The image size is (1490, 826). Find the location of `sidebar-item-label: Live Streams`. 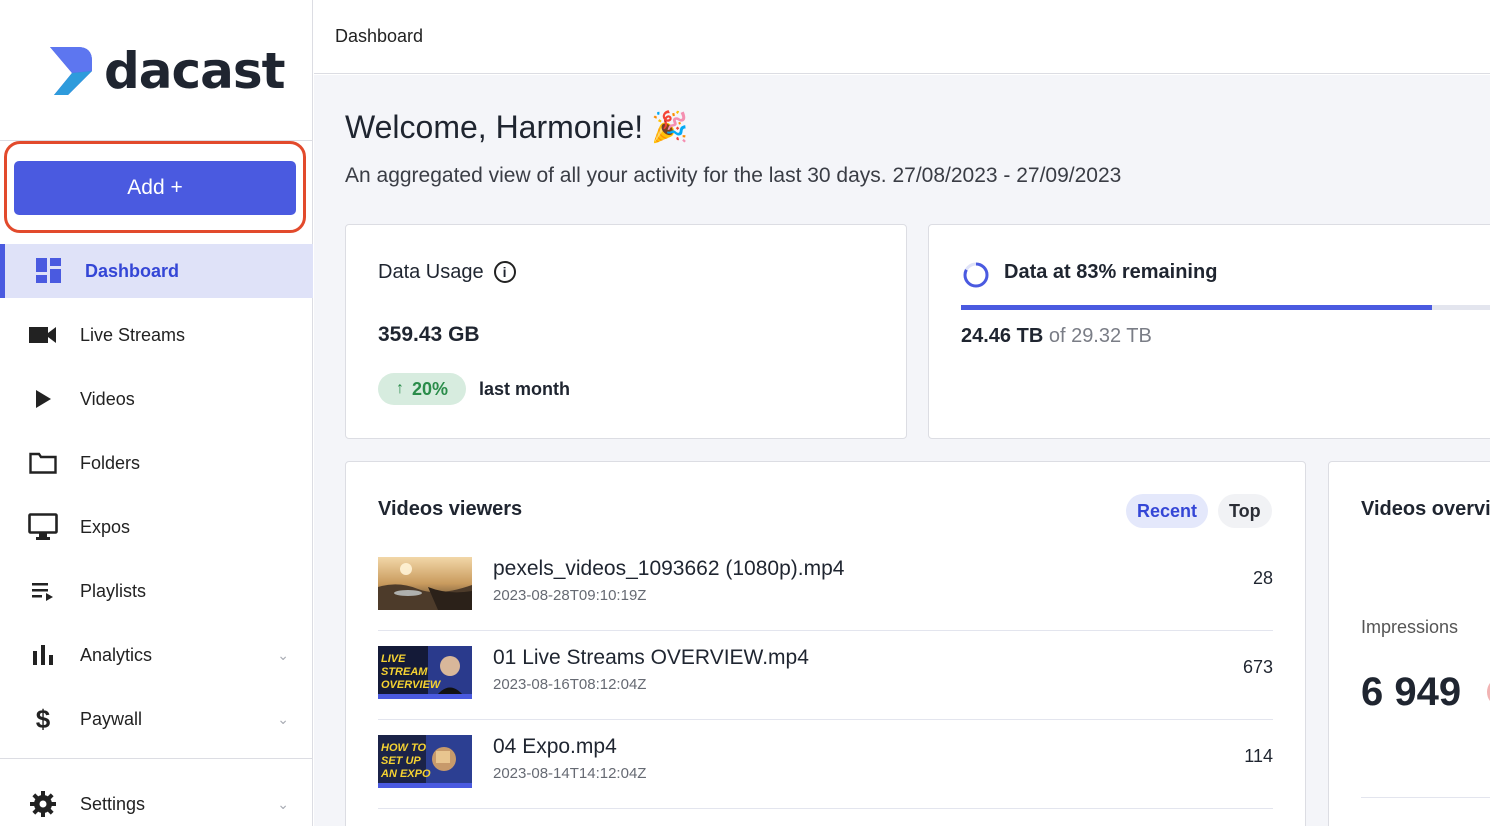

sidebar-item-label: Live Streams is located at coordinates (133, 334).